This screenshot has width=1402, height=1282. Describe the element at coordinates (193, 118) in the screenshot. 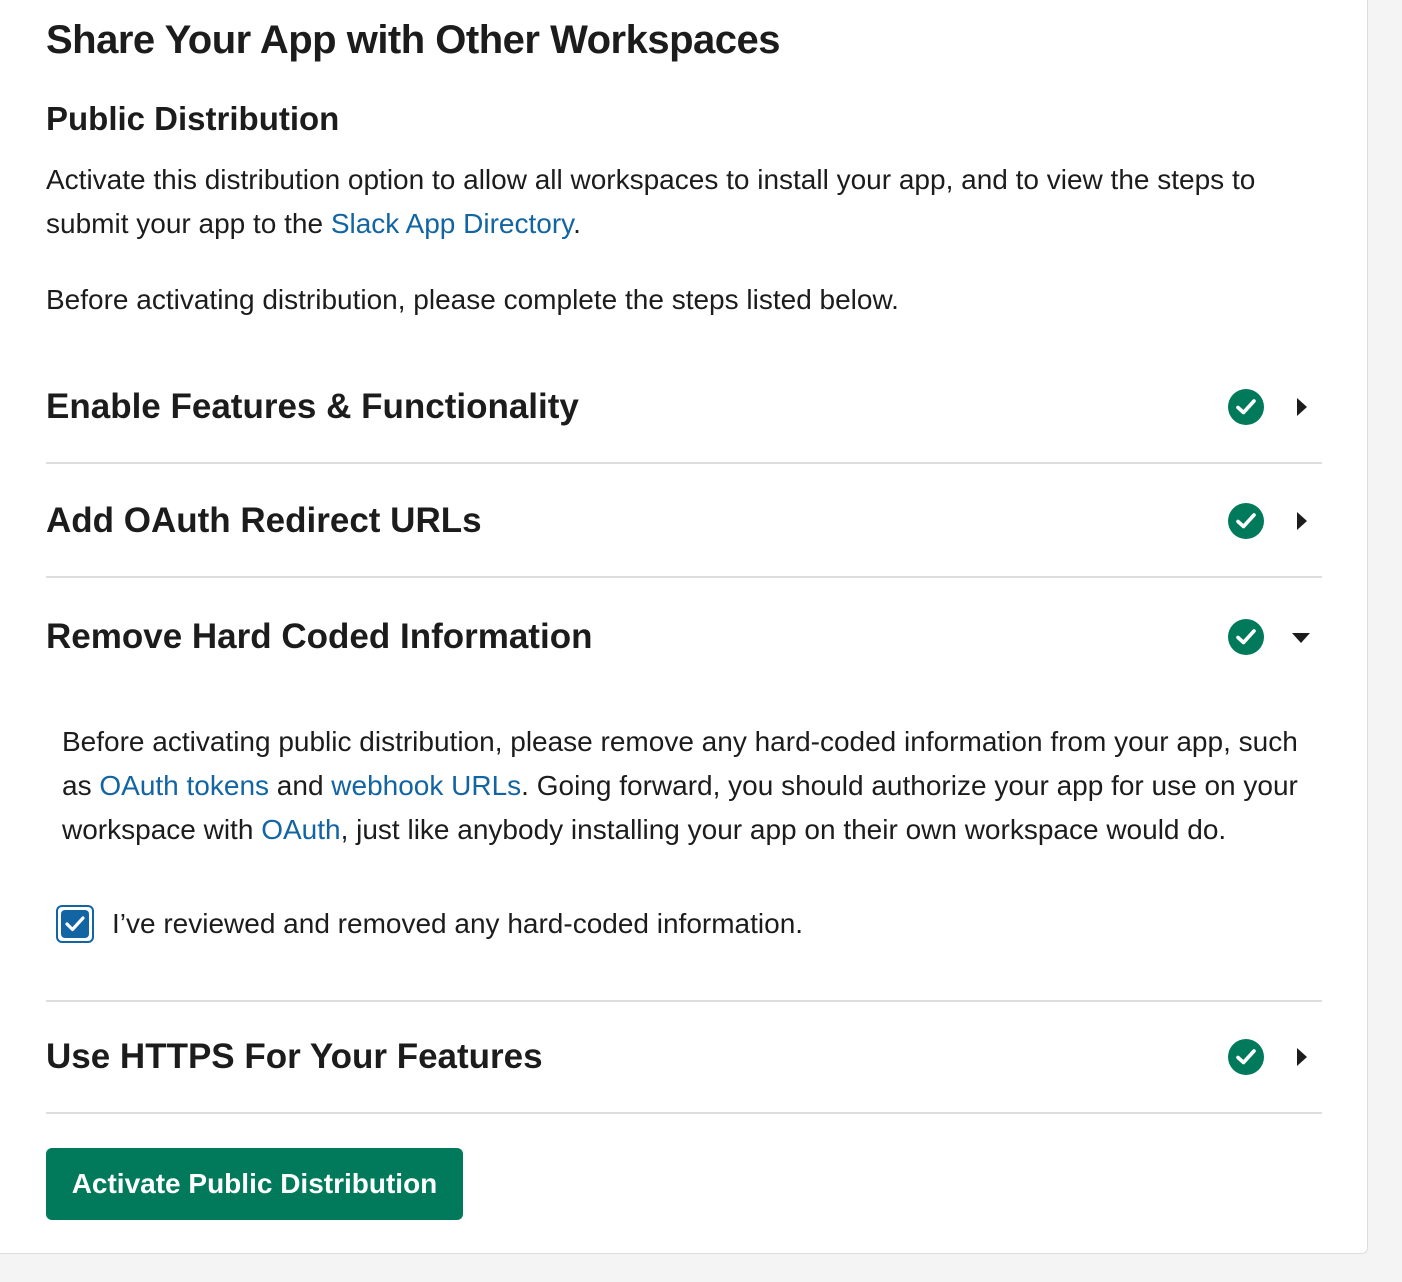

I see `section-title: Public Distribution` at that location.